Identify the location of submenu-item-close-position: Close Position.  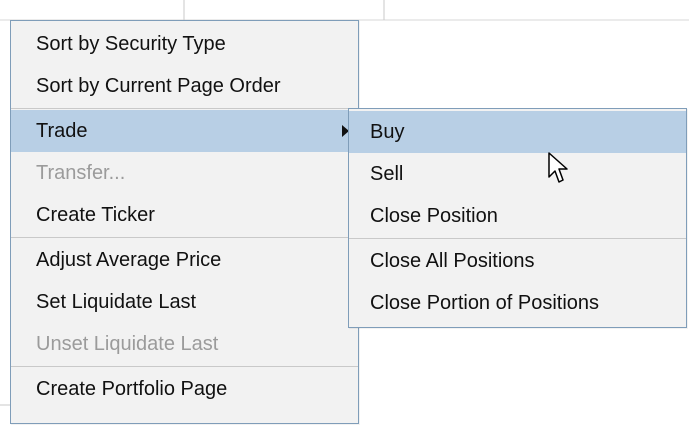
(517, 216).